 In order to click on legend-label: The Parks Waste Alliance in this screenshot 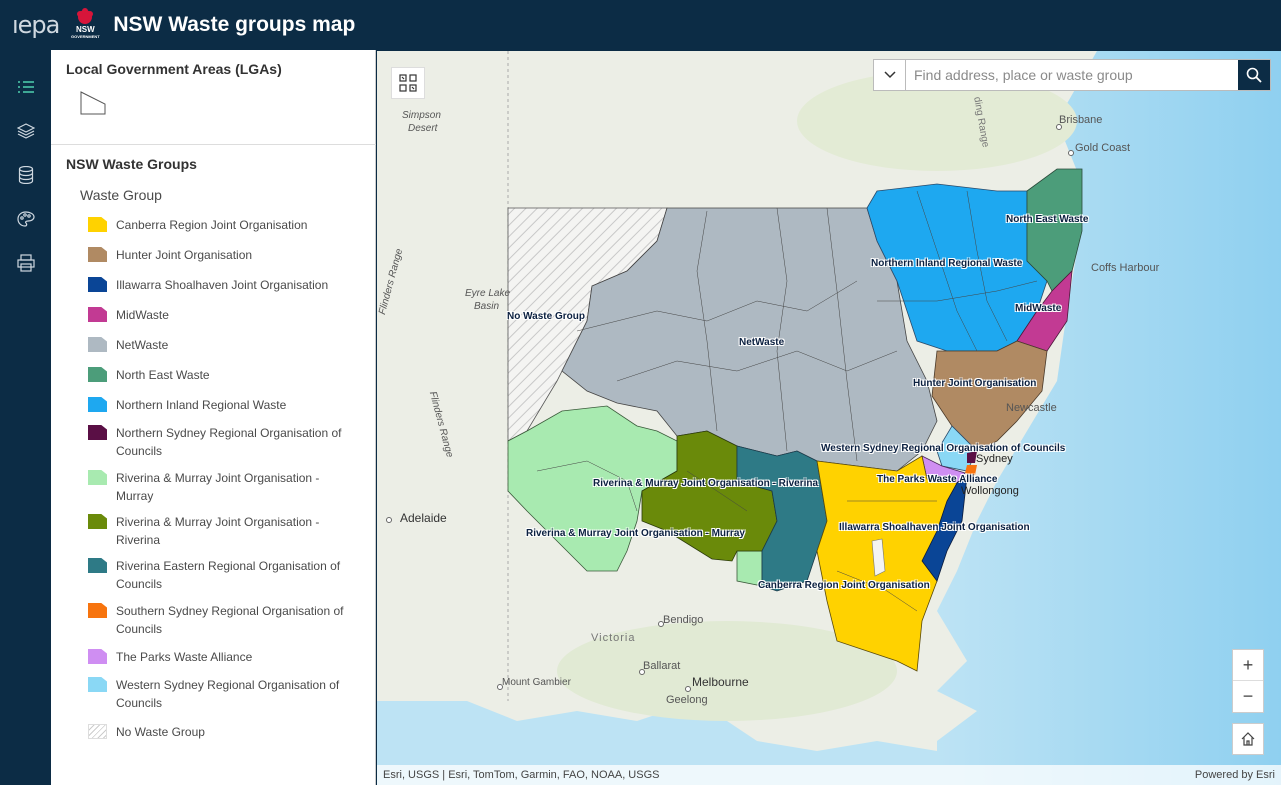, I will do `click(184, 657)`.